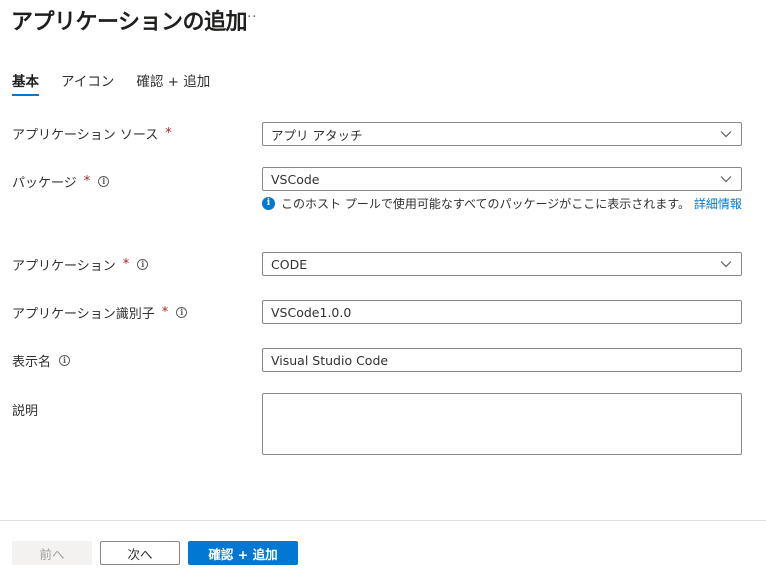 This screenshot has height=573, width=766. Describe the element at coordinates (52, 553) in the screenshot. I see `previous-button: 前へ` at that location.